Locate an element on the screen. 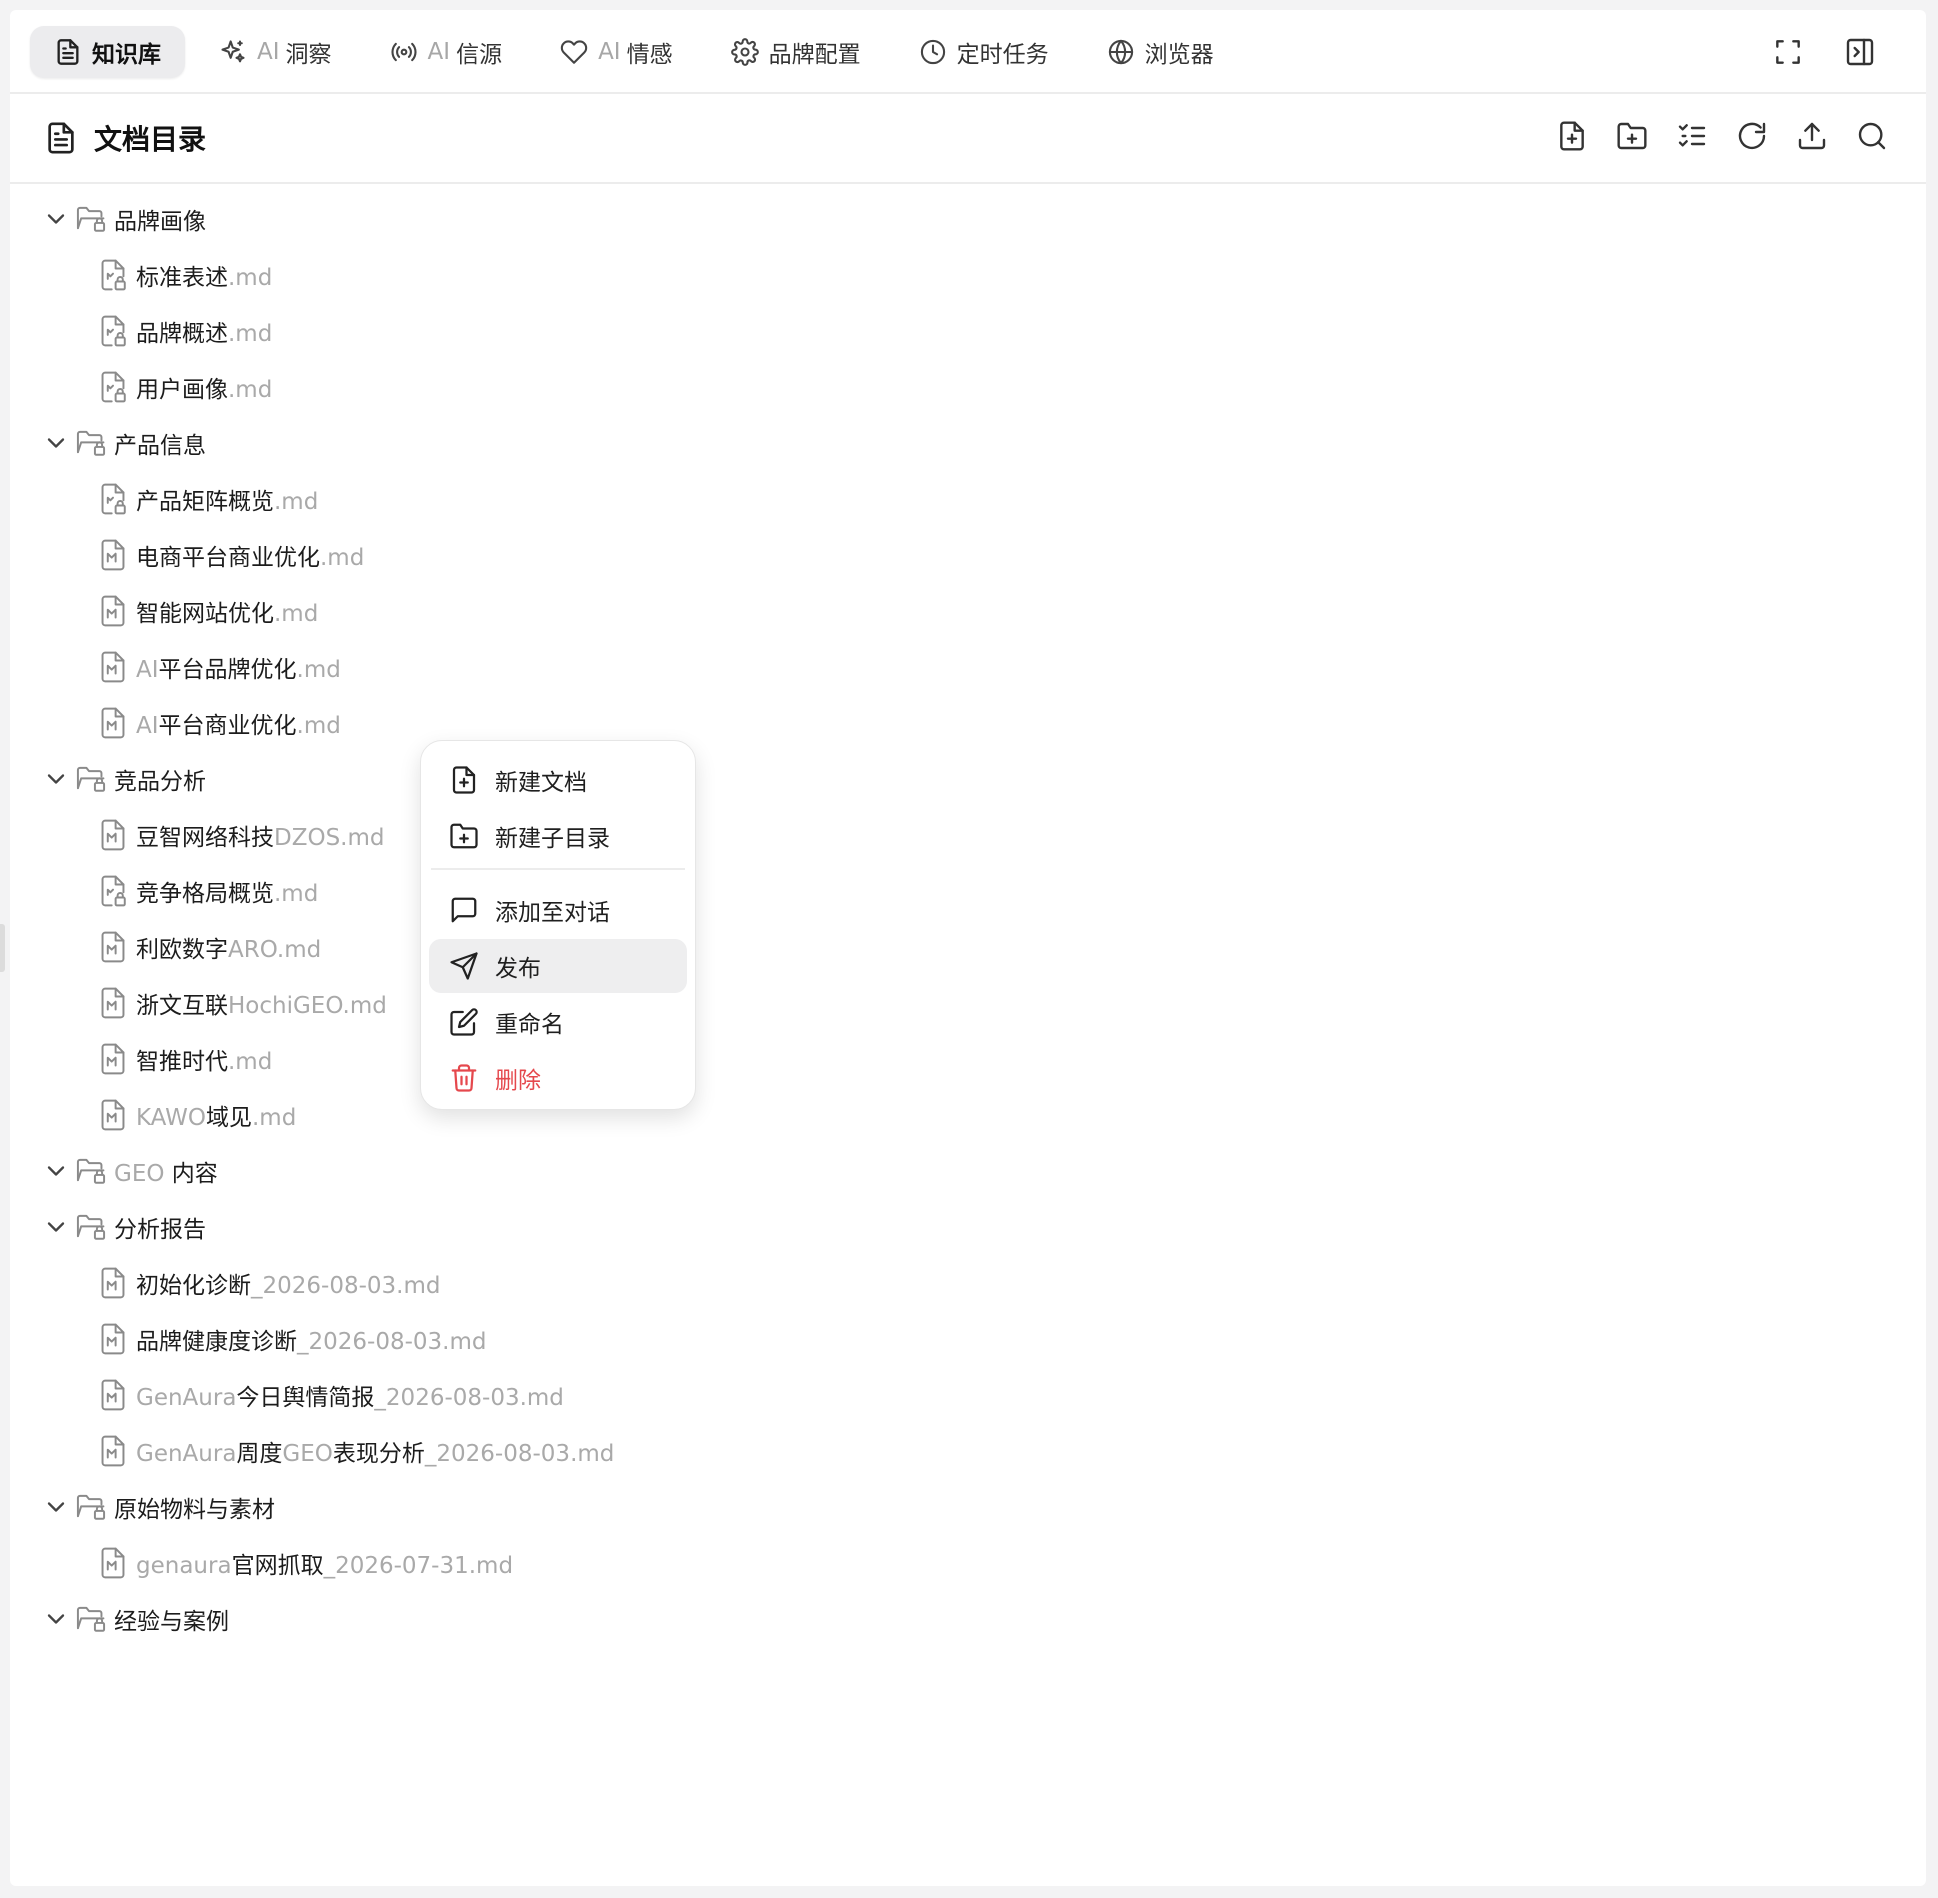  tree-folder: 竞品分析 is located at coordinates (124, 779).